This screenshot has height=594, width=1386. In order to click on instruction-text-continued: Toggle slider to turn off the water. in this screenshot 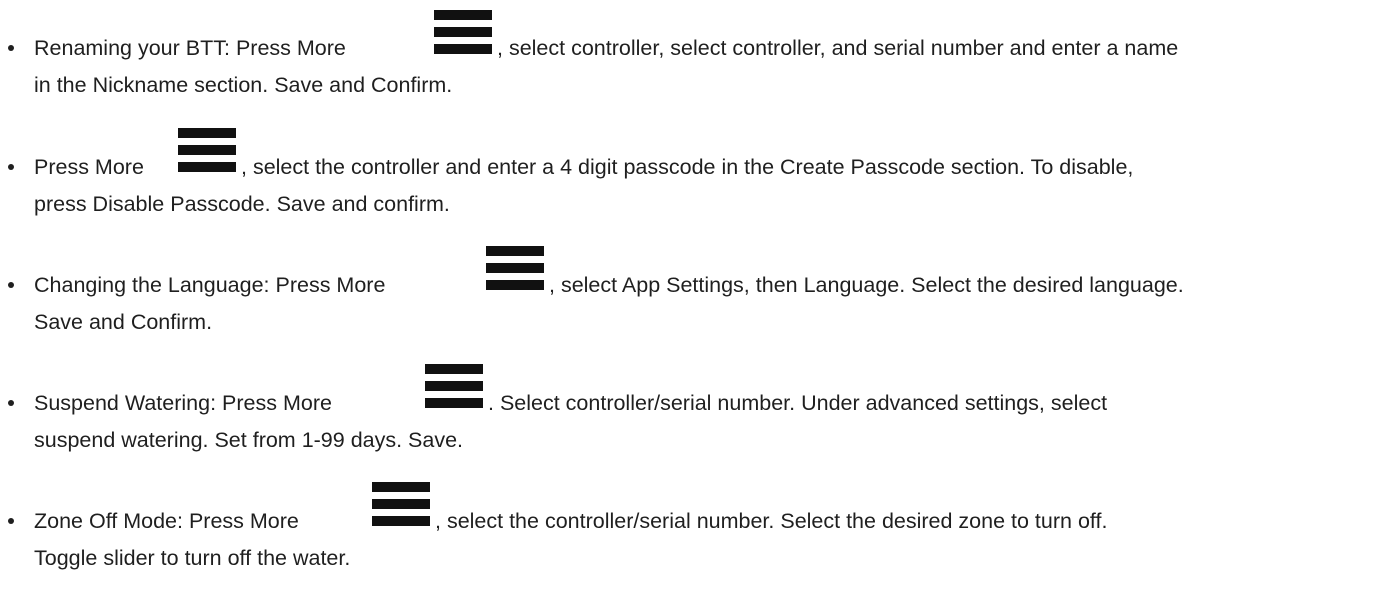, I will do `click(192, 558)`.